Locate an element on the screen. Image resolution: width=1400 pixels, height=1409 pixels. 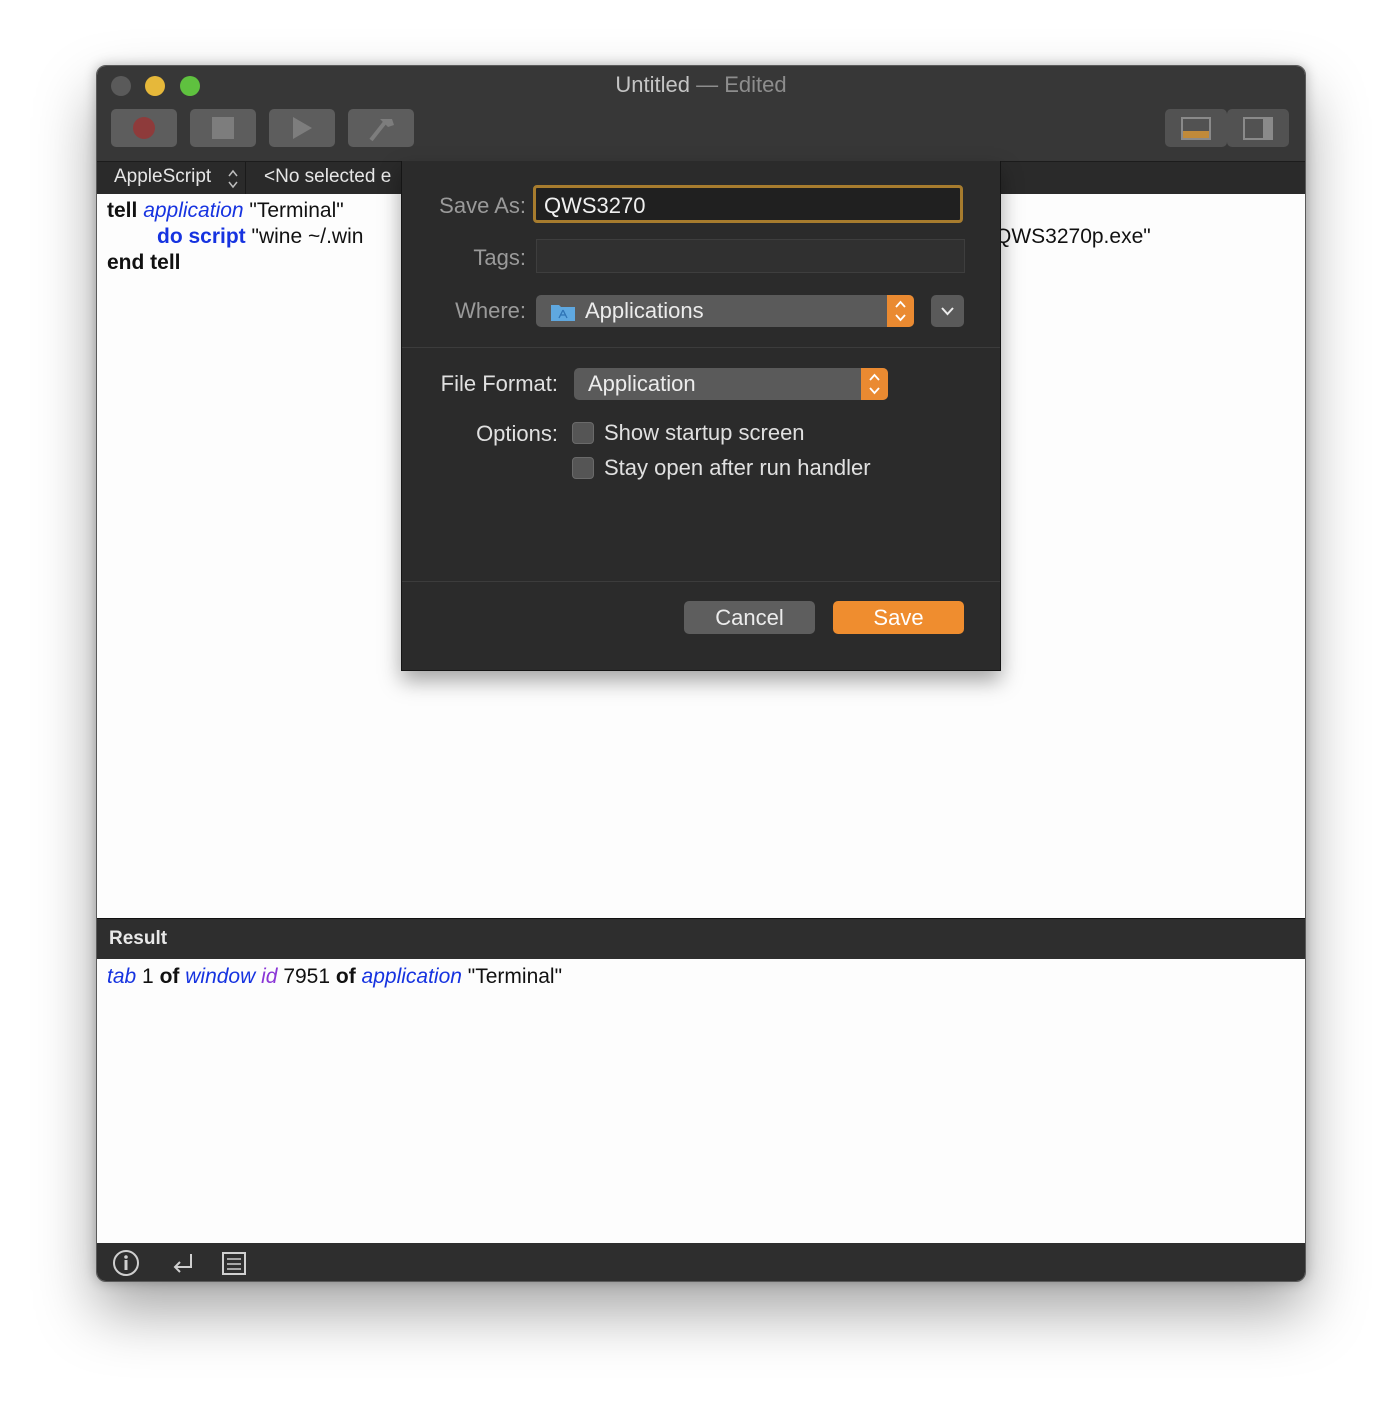
tags-label: Tags: is located at coordinates (499, 257).